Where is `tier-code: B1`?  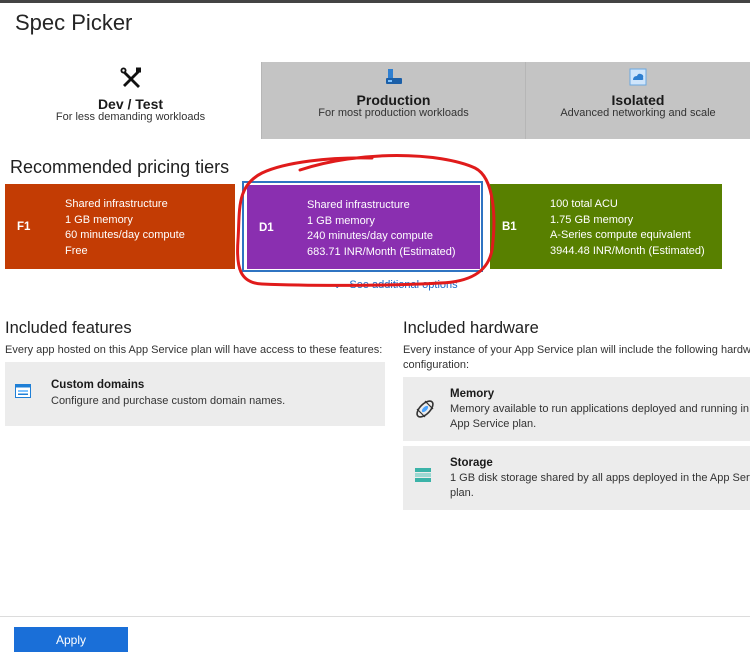 tier-code: B1 is located at coordinates (509, 227).